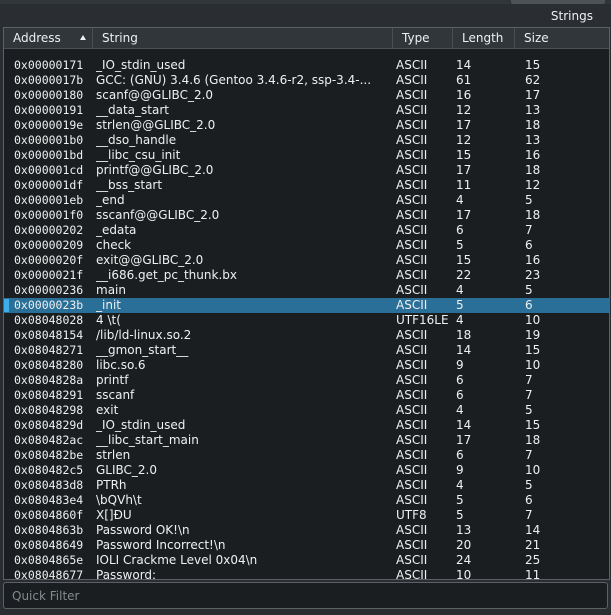  I want to click on table-row: 0x00000236 main ASCII 4 5, so click(306, 290).